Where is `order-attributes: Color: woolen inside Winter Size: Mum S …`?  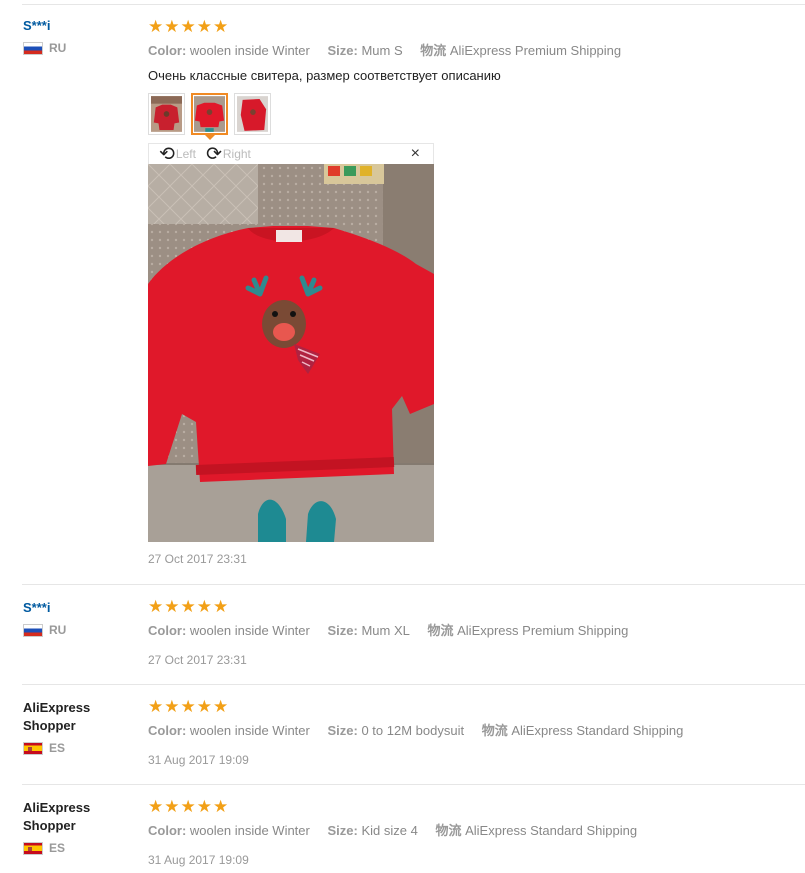
order-attributes: Color: woolen inside Winter Size: Mum S … is located at coordinates (473, 49).